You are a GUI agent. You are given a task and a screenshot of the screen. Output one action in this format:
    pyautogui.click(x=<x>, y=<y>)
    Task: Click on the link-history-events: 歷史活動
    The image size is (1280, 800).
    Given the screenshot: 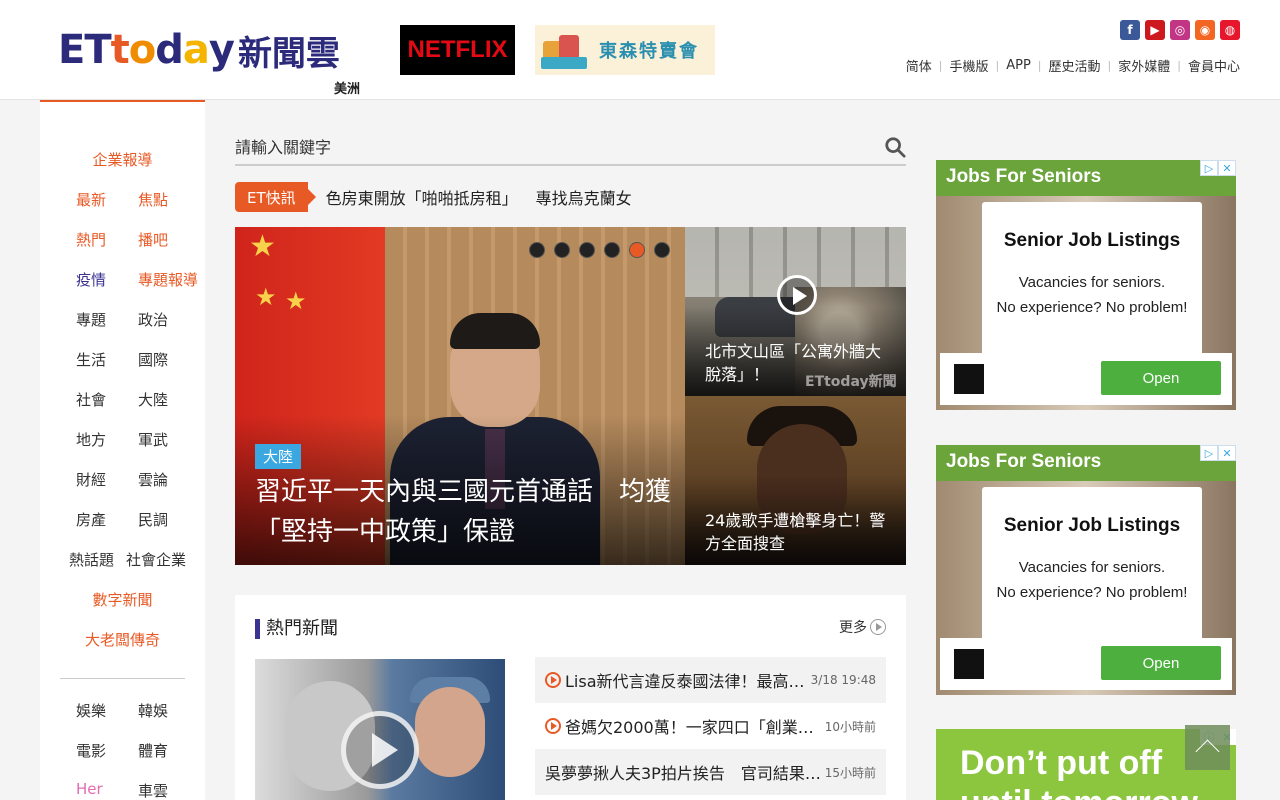 What is the action you would take?
    pyautogui.click(x=1075, y=65)
    